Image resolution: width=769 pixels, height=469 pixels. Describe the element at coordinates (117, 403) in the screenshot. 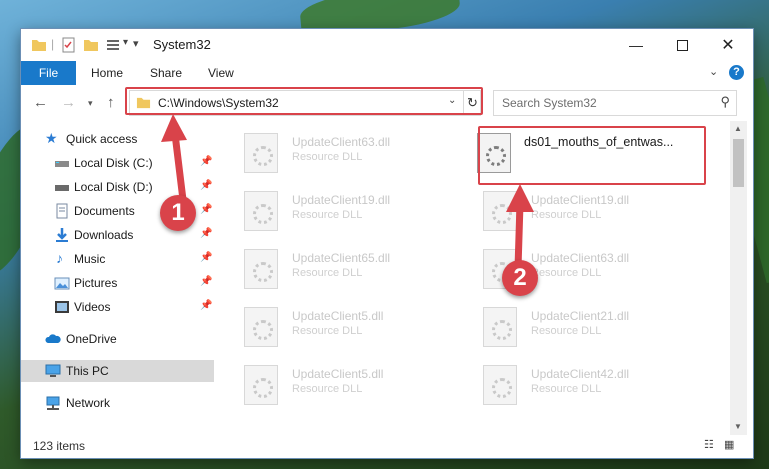

I see `sidebar-item-network: Network` at that location.